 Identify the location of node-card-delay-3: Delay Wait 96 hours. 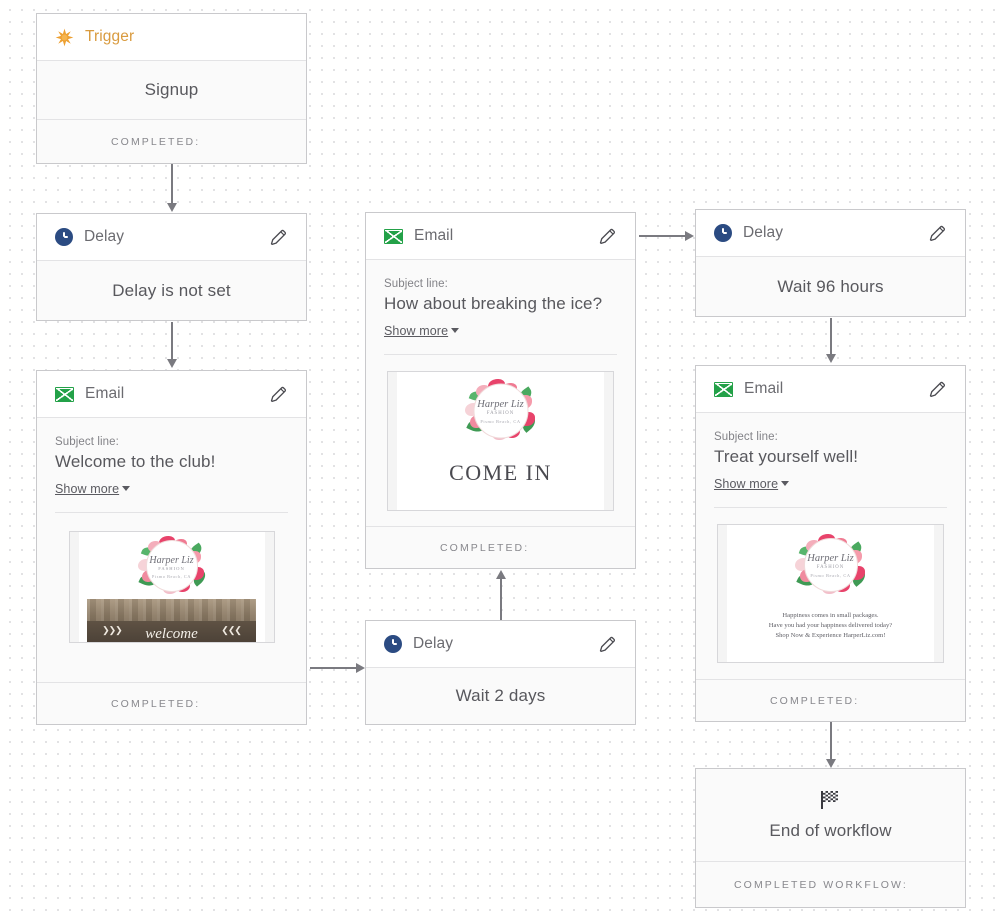
(830, 263).